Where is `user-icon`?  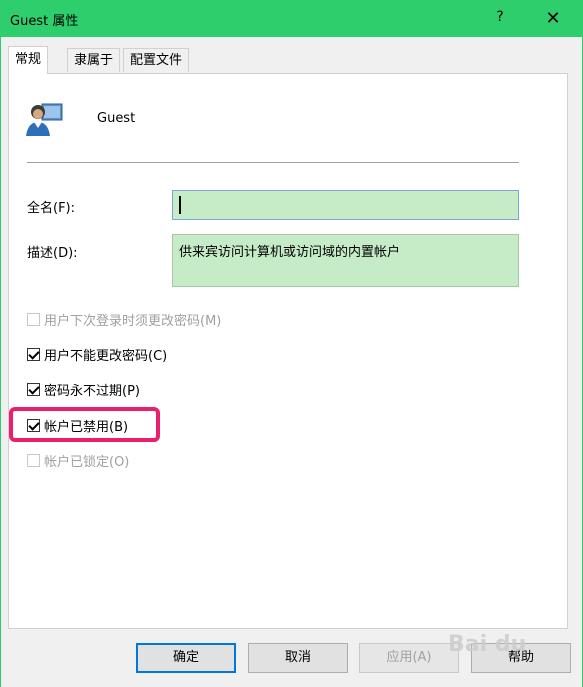
user-icon is located at coordinates (44, 119).